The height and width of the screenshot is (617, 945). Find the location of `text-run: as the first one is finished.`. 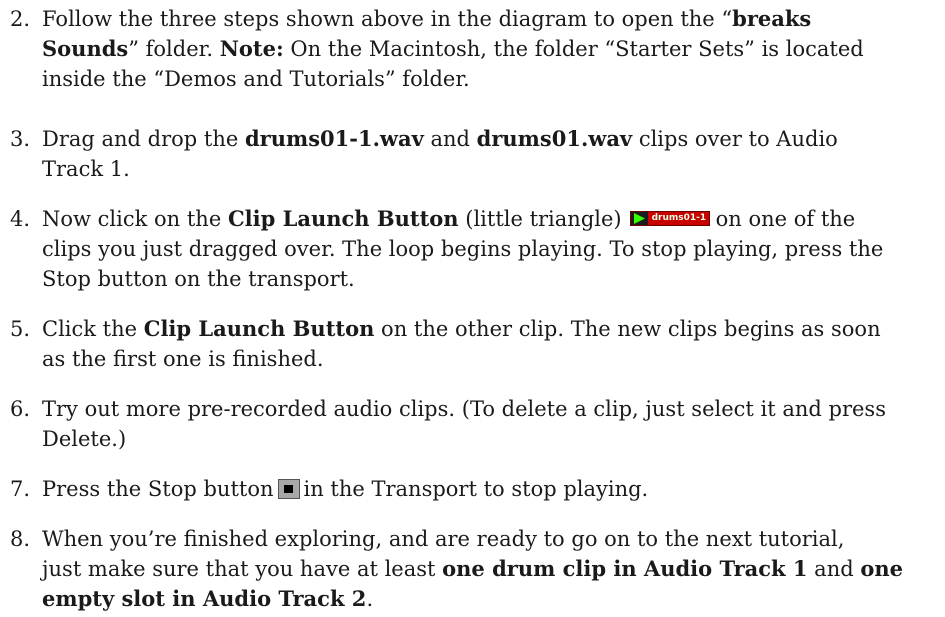

text-run: as the first one is finished. is located at coordinates (183, 359).